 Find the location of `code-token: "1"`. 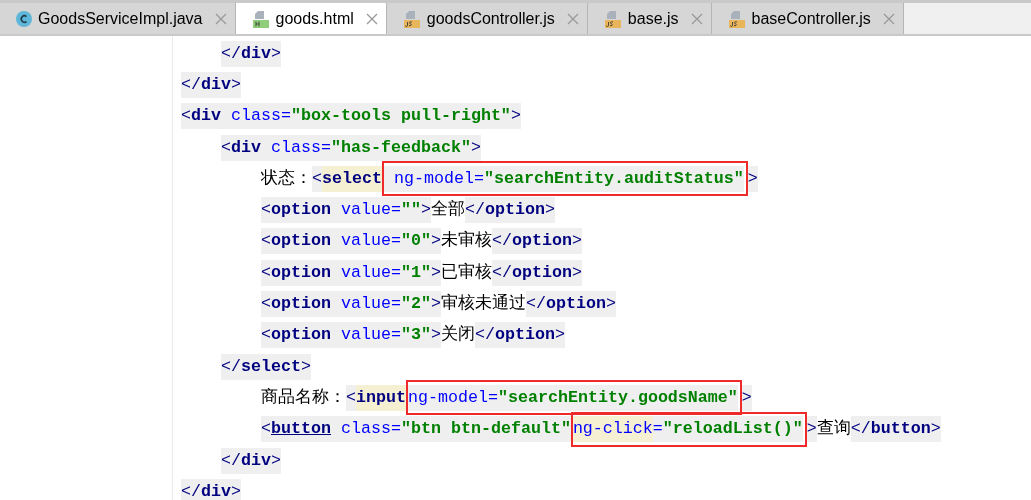

code-token: "1" is located at coordinates (415, 272).